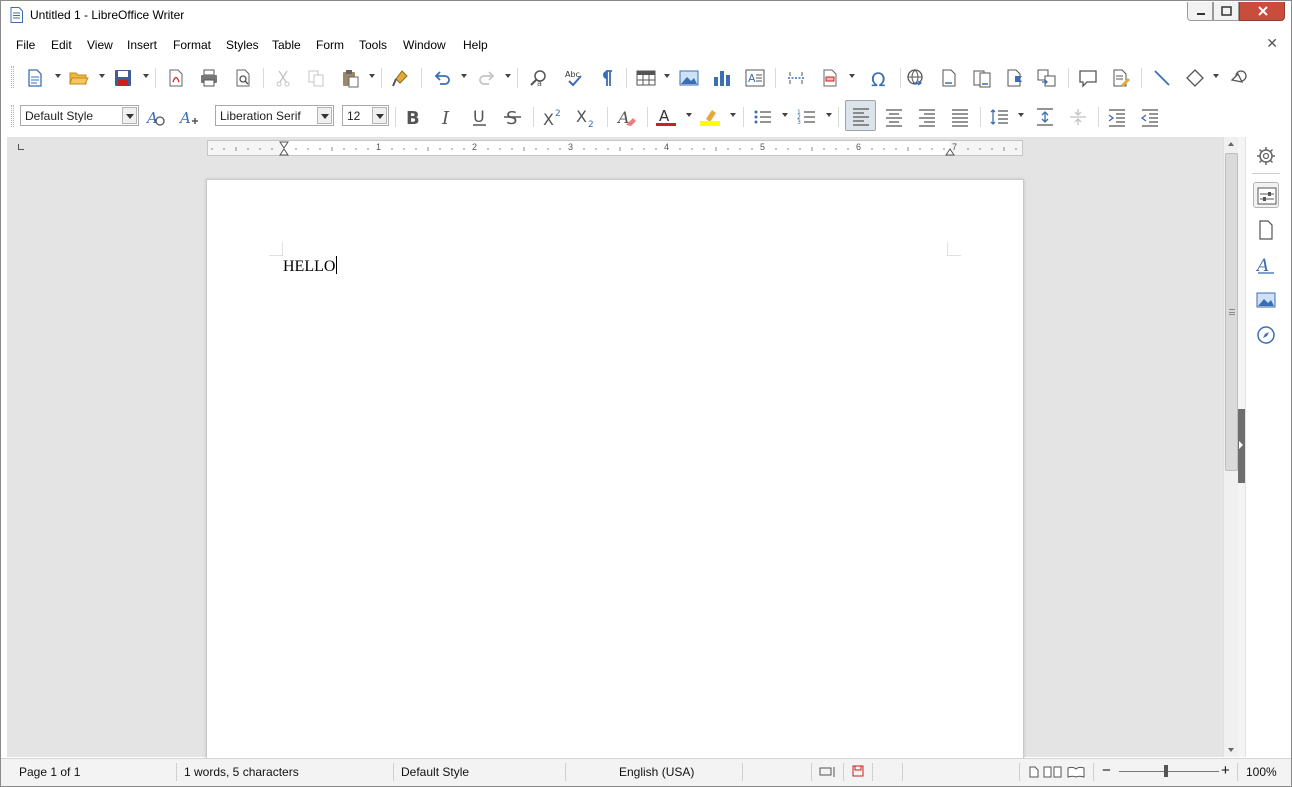  Describe the element at coordinates (442, 78) in the screenshot. I see `undo-button` at that location.